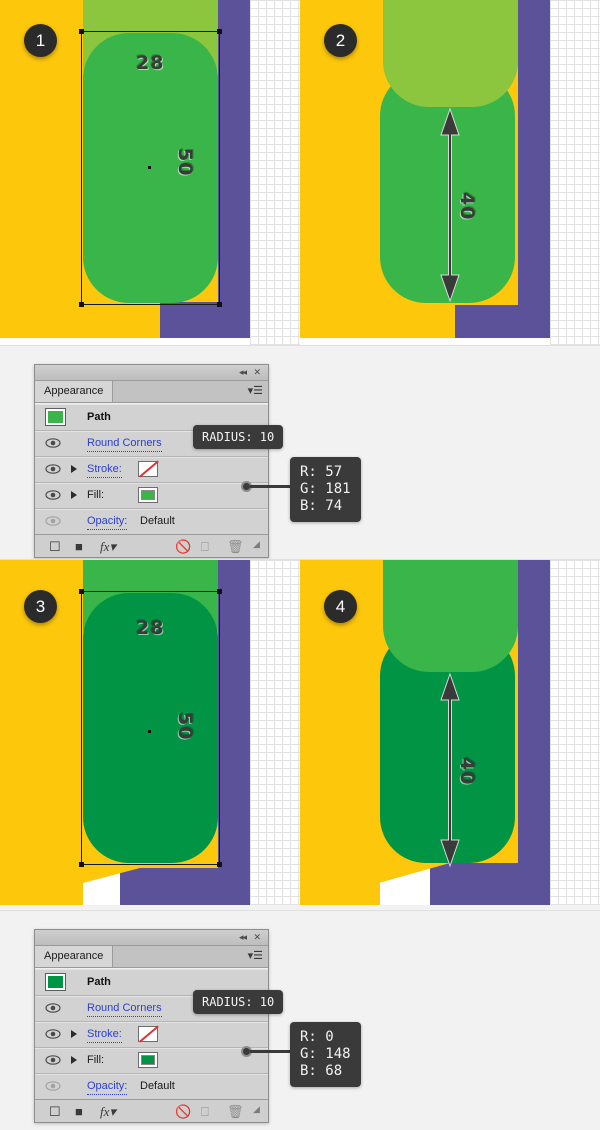 This screenshot has height=1130, width=600. Describe the element at coordinates (238, 1002) in the screenshot. I see `radius-tooltip-2: RADIUS: 10` at that location.